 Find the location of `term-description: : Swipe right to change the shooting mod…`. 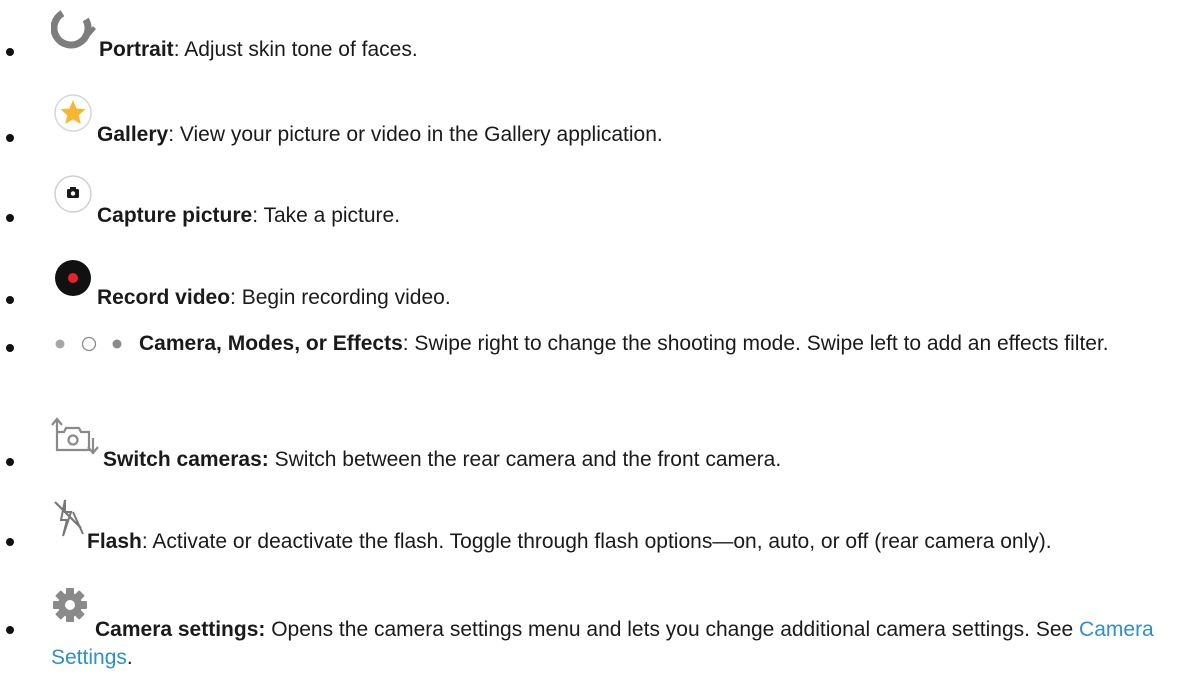

term-description: : Swipe right to change the shooting mod… is located at coordinates (755, 343).